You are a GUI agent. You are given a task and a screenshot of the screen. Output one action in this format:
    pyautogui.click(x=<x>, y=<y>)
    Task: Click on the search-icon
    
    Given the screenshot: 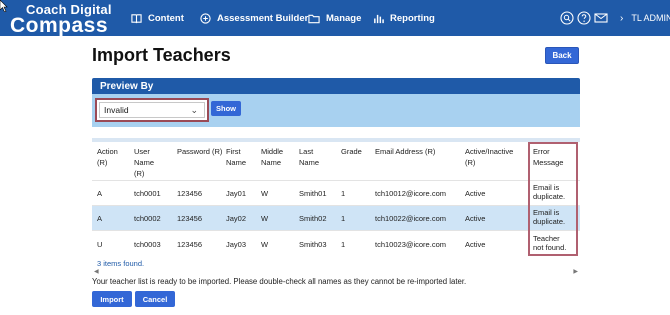 What is the action you would take?
    pyautogui.click(x=567, y=18)
    